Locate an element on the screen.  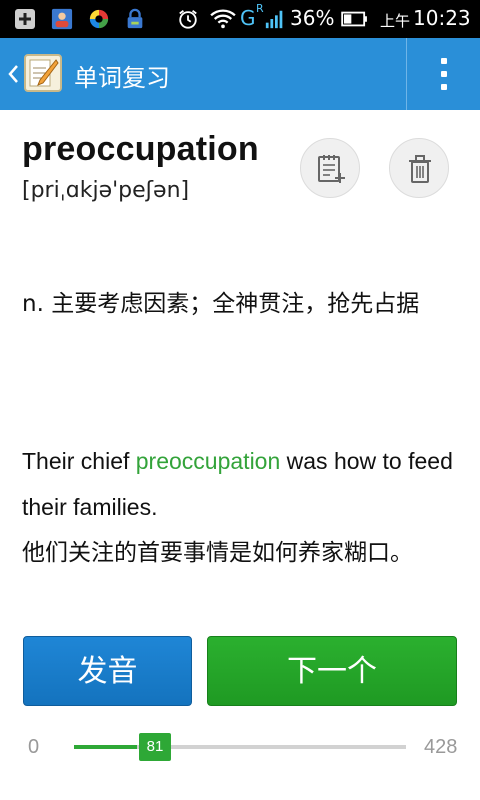
app-bar: 单词复习 is located at coordinates (240, 74).